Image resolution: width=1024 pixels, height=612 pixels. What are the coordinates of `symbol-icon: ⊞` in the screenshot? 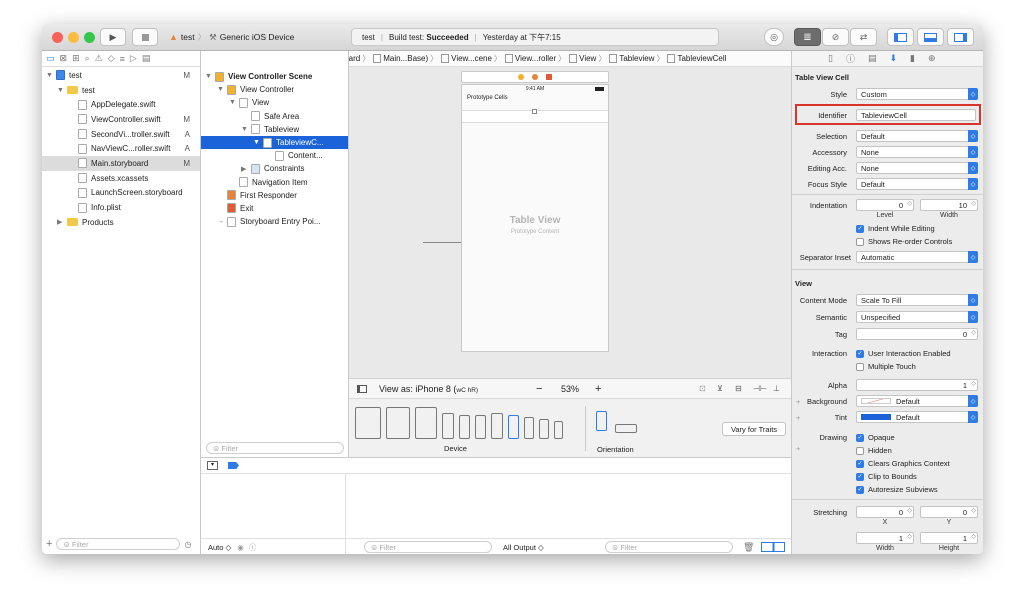 It's located at (76, 58).